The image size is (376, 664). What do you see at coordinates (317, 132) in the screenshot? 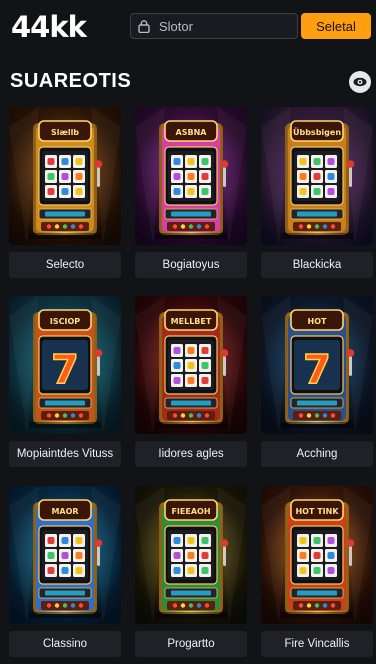
I see `svg-text: Übbsbigen` at bounding box center [317, 132].